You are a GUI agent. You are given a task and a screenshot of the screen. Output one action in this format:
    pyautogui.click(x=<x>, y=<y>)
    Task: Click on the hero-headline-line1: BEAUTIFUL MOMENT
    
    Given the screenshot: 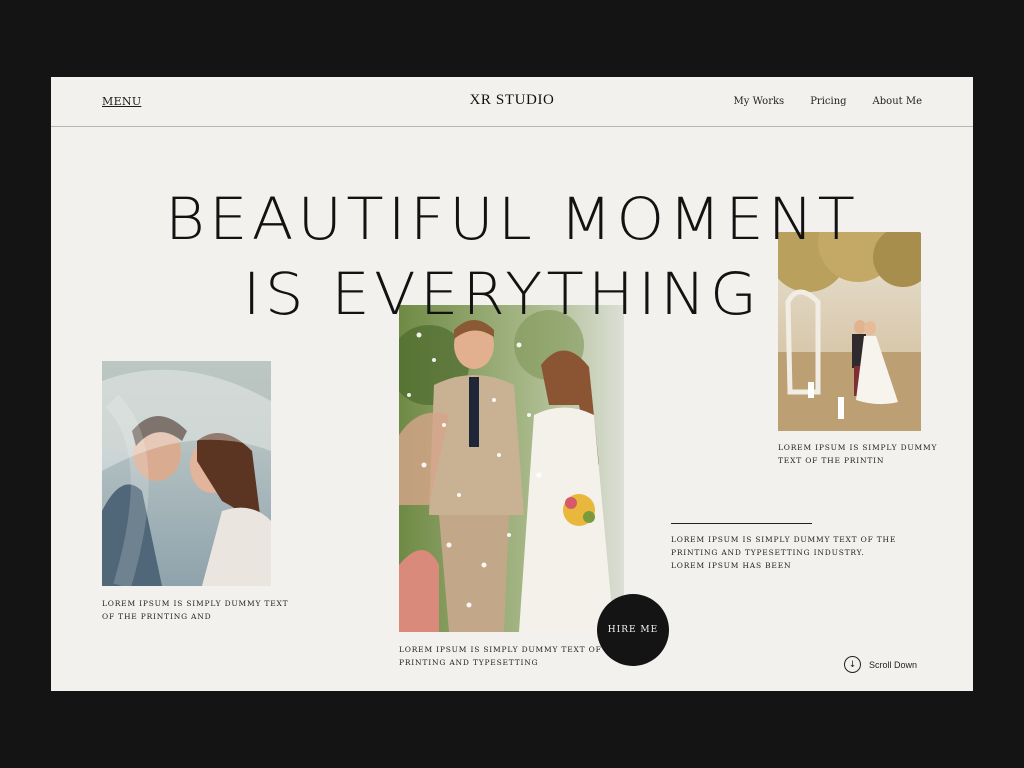 What is the action you would take?
    pyautogui.click(x=512, y=219)
    